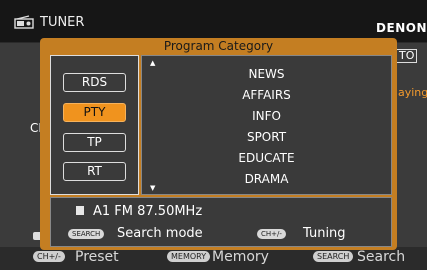 The width and height of the screenshot is (427, 270). What do you see at coordinates (381, 257) in the screenshot?
I see `search-hint: Search` at bounding box center [381, 257].